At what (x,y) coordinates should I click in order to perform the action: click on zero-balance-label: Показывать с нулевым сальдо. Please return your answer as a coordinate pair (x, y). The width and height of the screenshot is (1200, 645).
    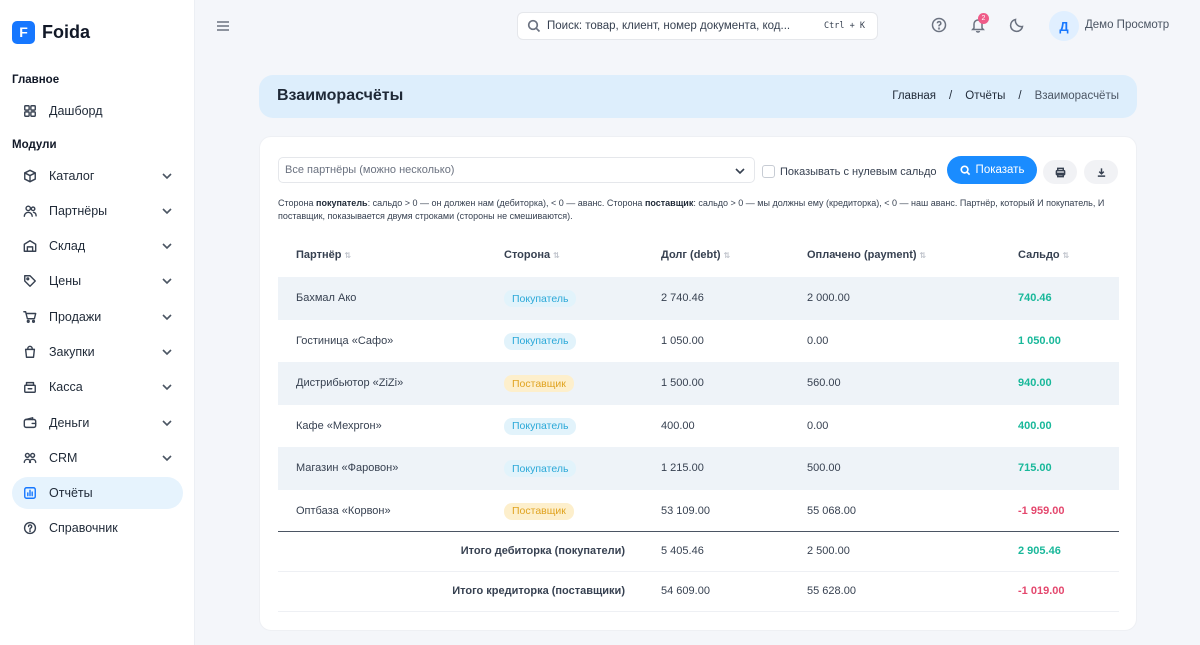
    Looking at the image, I should click on (858, 172).